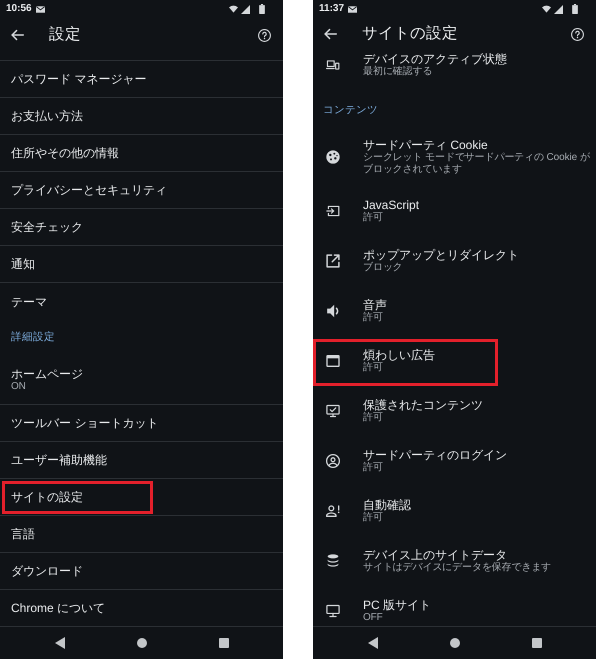 Image resolution: width=600 pixels, height=659 pixels. What do you see at coordinates (333, 157) in the screenshot?
I see `cookie-icon` at bounding box center [333, 157].